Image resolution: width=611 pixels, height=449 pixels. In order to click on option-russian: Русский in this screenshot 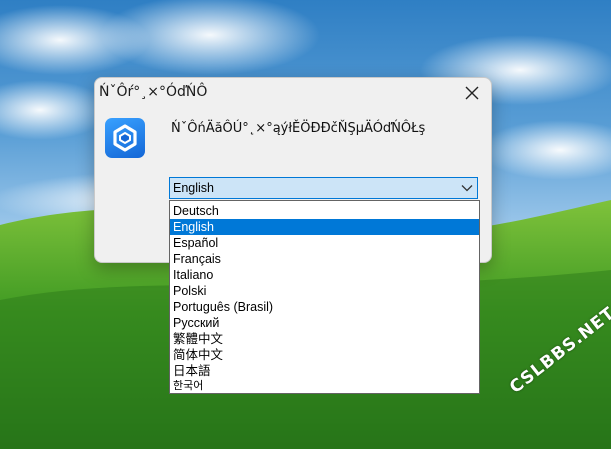, I will do `click(324, 323)`.